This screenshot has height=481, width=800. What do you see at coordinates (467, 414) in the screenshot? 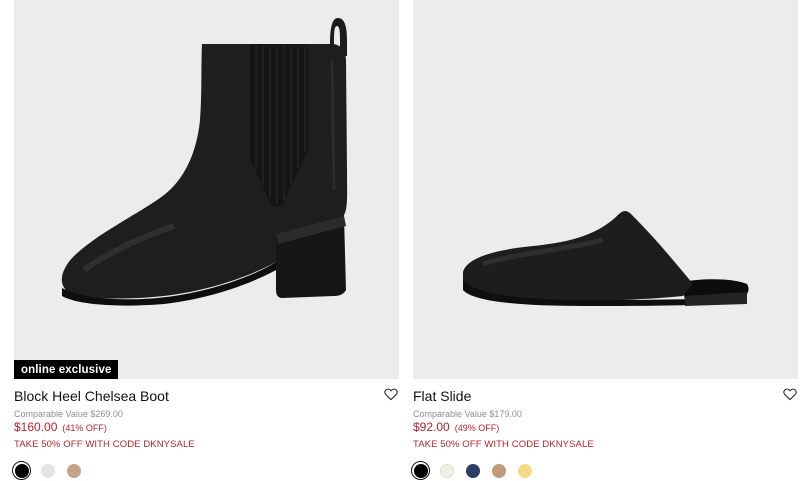
I see `comparable-value: Comparable Value $179.00` at bounding box center [467, 414].